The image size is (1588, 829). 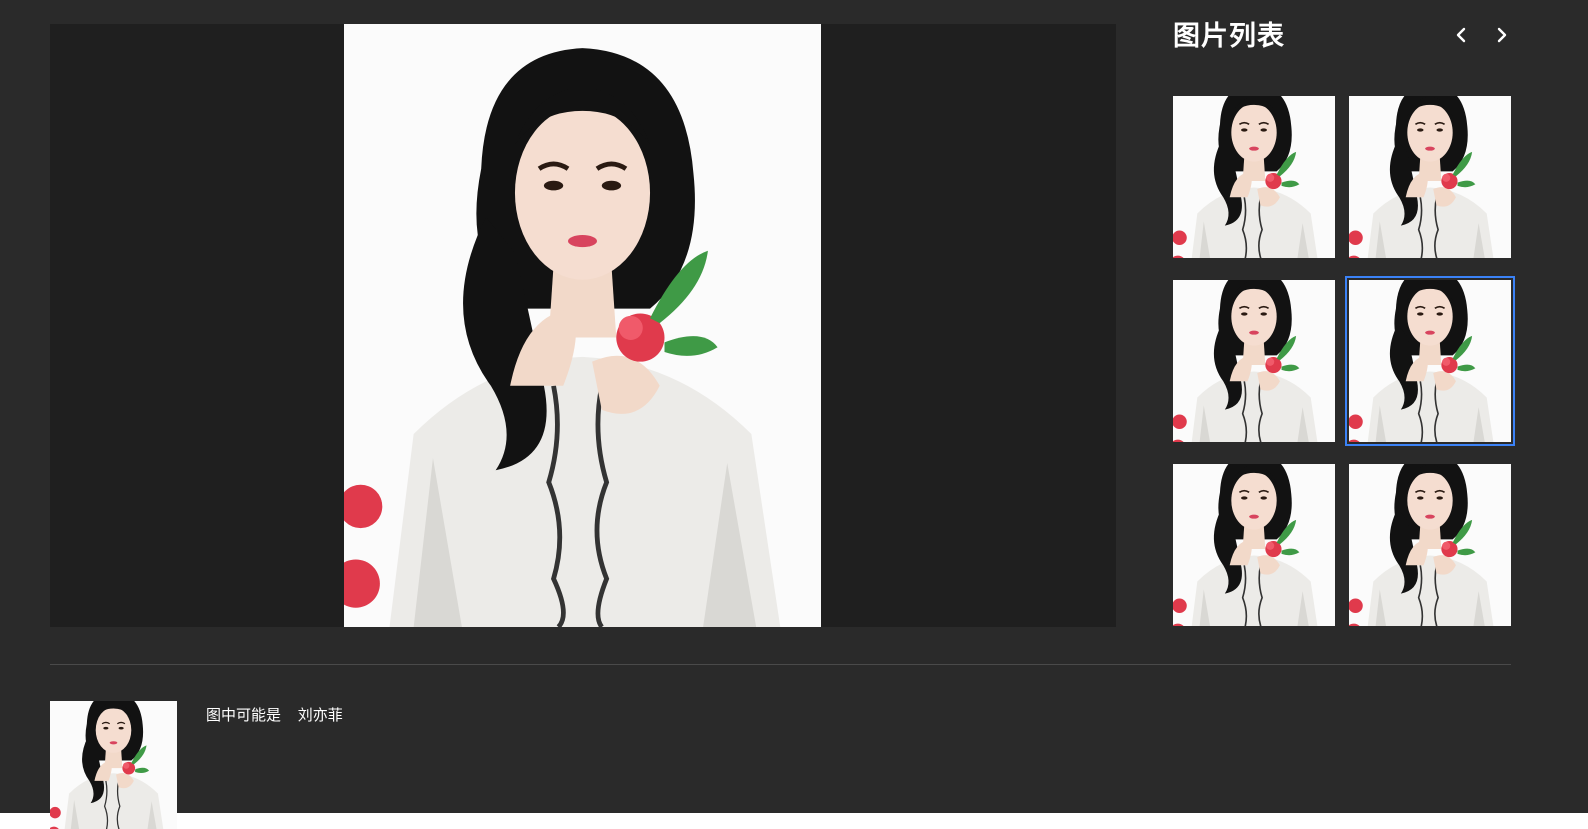 What do you see at coordinates (780, 664) in the screenshot?
I see `divider` at bounding box center [780, 664].